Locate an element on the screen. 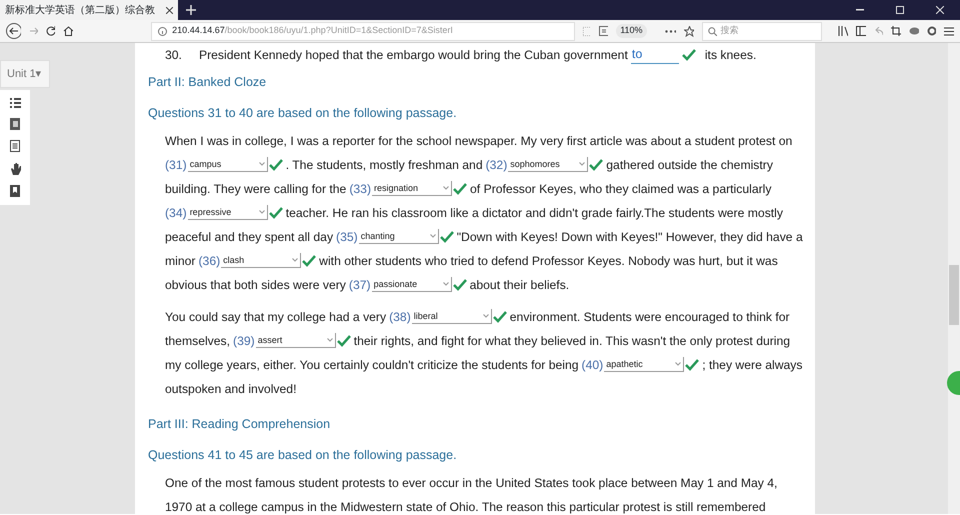 Image resolution: width=960 pixels, height=515 pixels. book-icon is located at coordinates (15, 124).